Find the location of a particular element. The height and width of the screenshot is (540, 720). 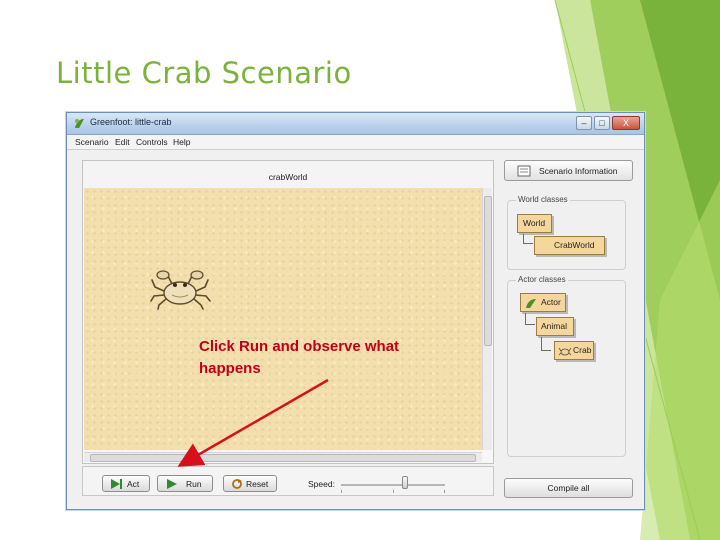

greenfoot-app-icon is located at coordinates (79, 123).